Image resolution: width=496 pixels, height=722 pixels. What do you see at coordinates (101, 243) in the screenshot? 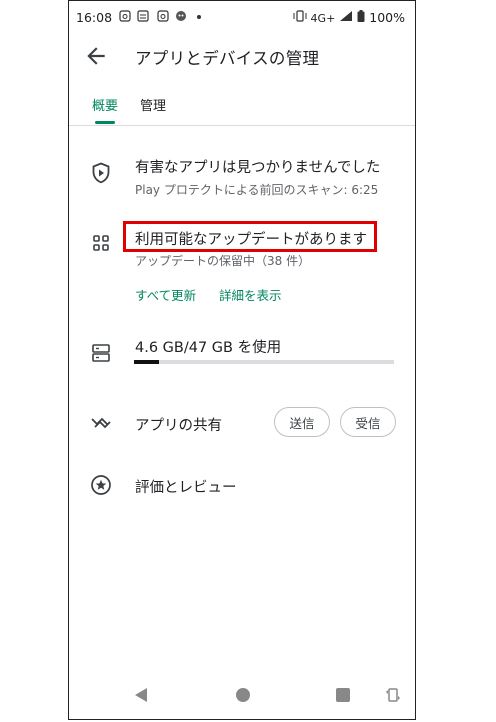
I see `apps-grid-icon` at bounding box center [101, 243].